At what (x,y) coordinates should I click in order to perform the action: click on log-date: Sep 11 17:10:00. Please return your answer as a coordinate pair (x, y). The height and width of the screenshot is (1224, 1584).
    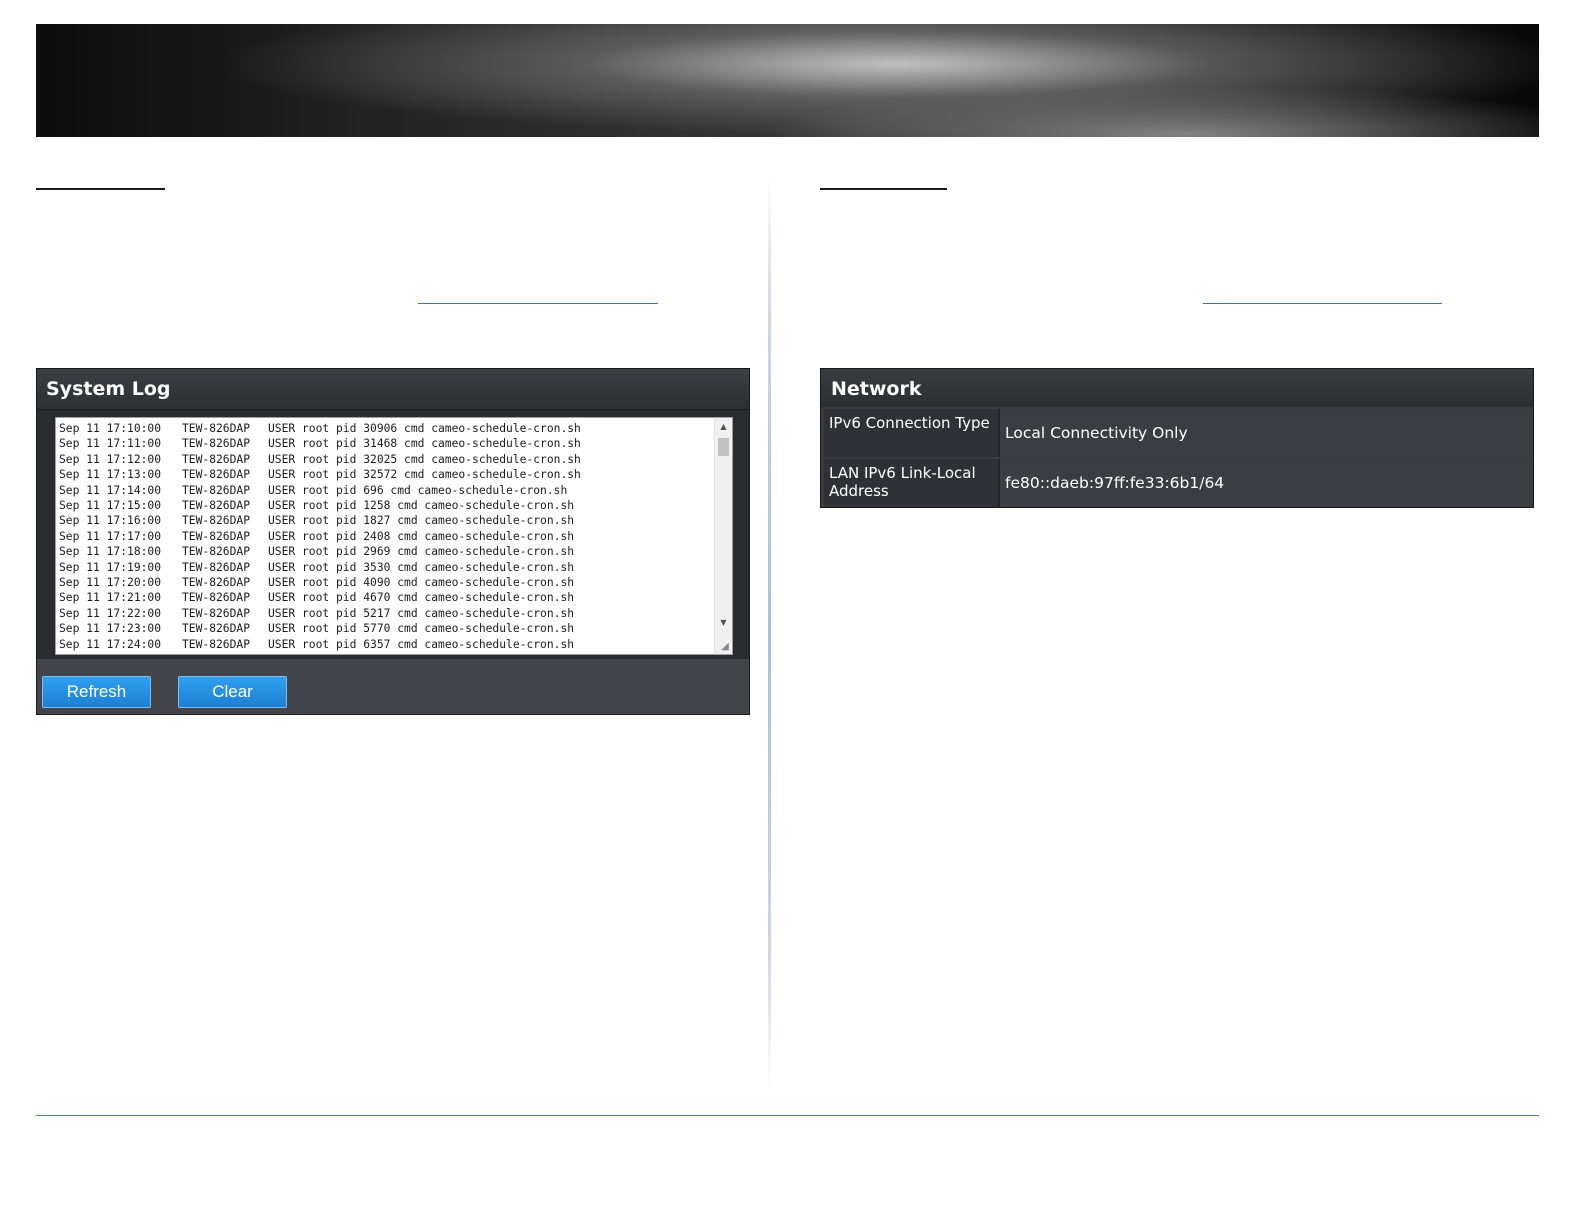
    Looking at the image, I should click on (110, 428).